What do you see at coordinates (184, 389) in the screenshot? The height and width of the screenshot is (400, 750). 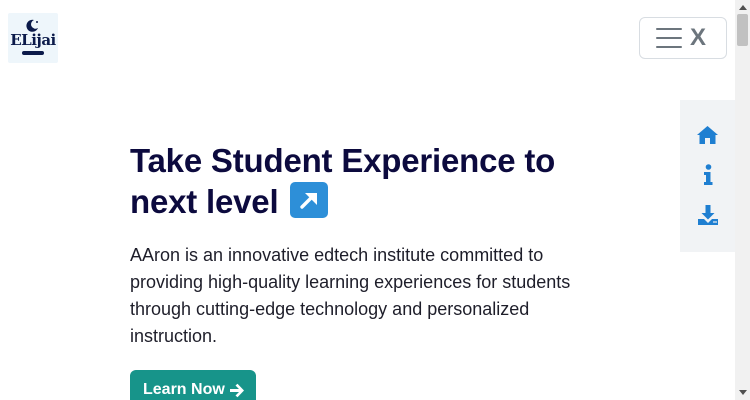 I see `learn-now-label: Learn Now` at bounding box center [184, 389].